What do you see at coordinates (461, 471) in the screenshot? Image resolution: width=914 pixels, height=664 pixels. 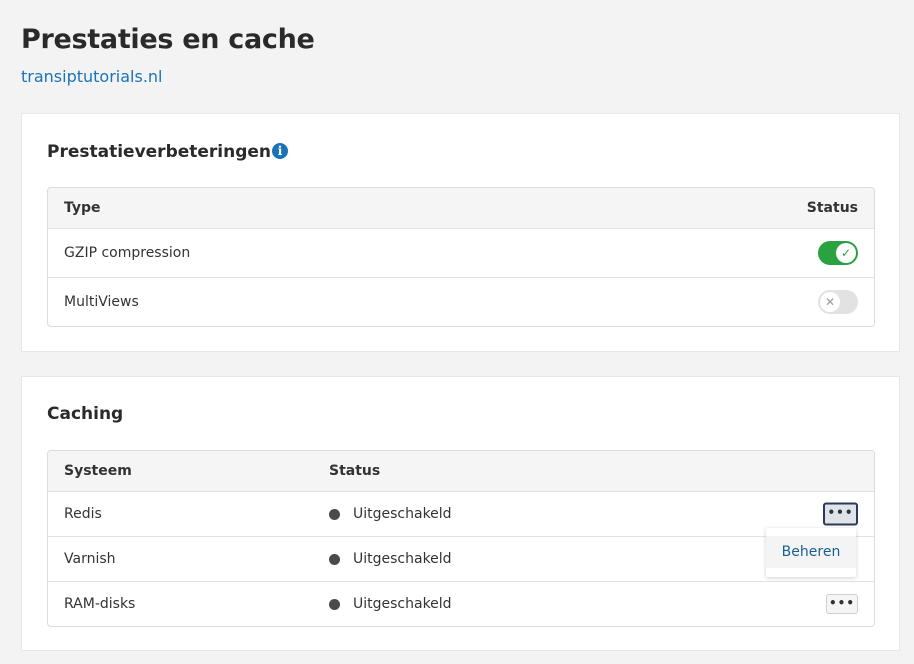 I see `table-header: Systeem Status` at bounding box center [461, 471].